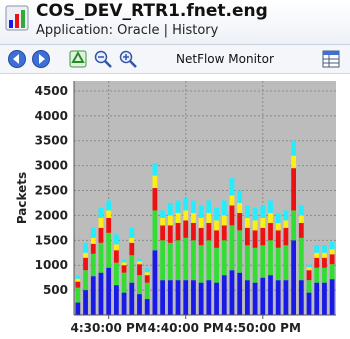 The width and height of the screenshot is (350, 339). Describe the element at coordinates (55, 290) in the screenshot. I see `y-tick-label: 500` at that location.